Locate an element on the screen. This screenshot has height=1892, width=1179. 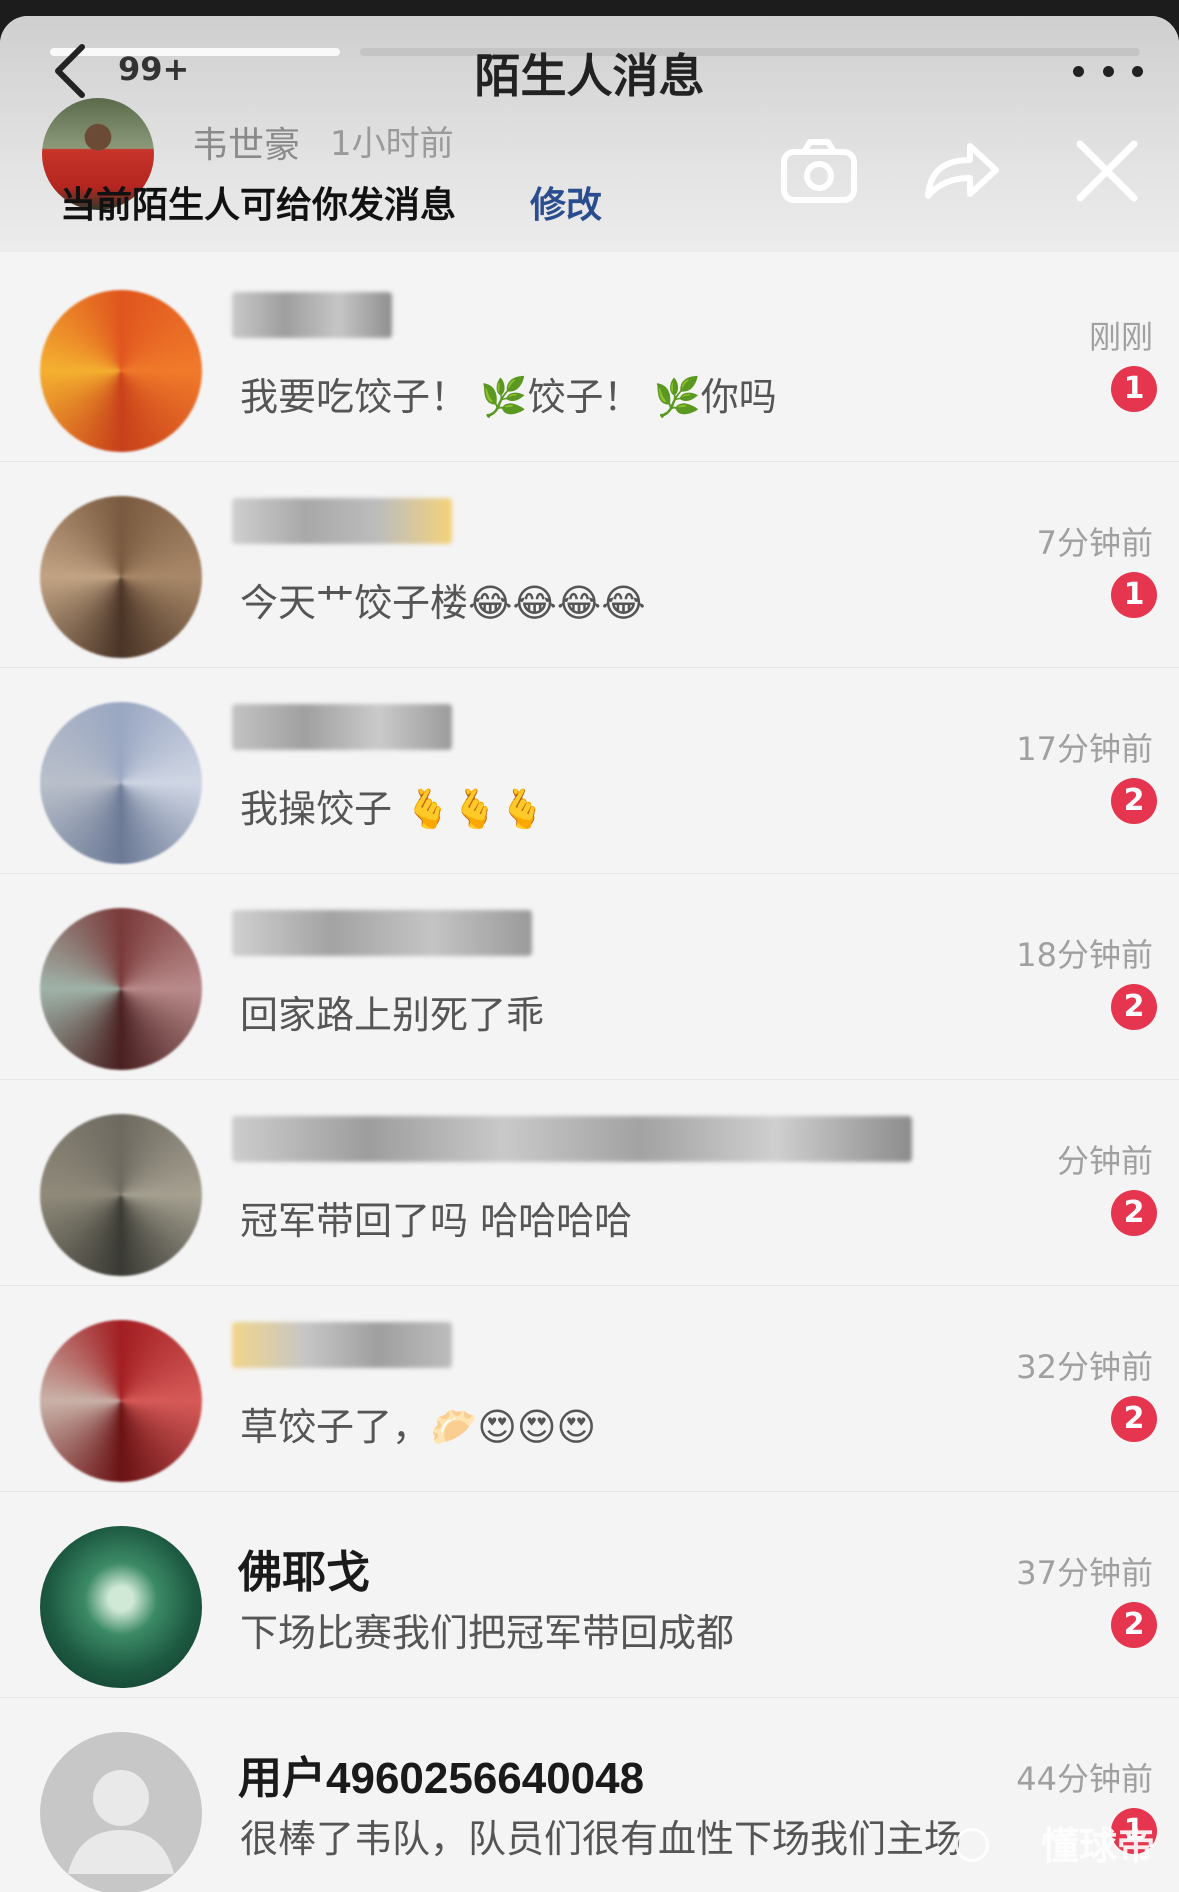
close-icon is located at coordinates (1107, 171).